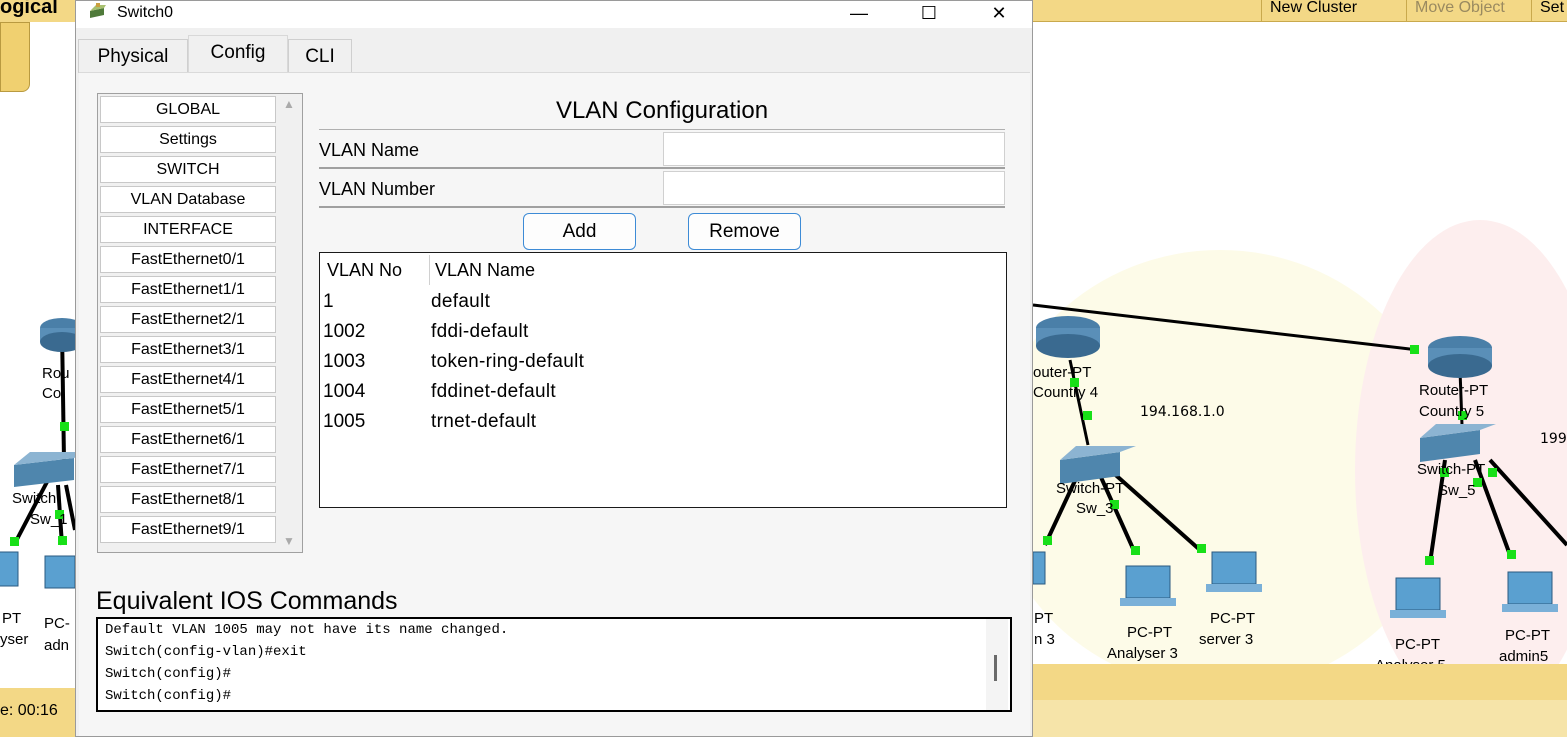  I want to click on router5-label-1: Router-PT, so click(1454, 390).